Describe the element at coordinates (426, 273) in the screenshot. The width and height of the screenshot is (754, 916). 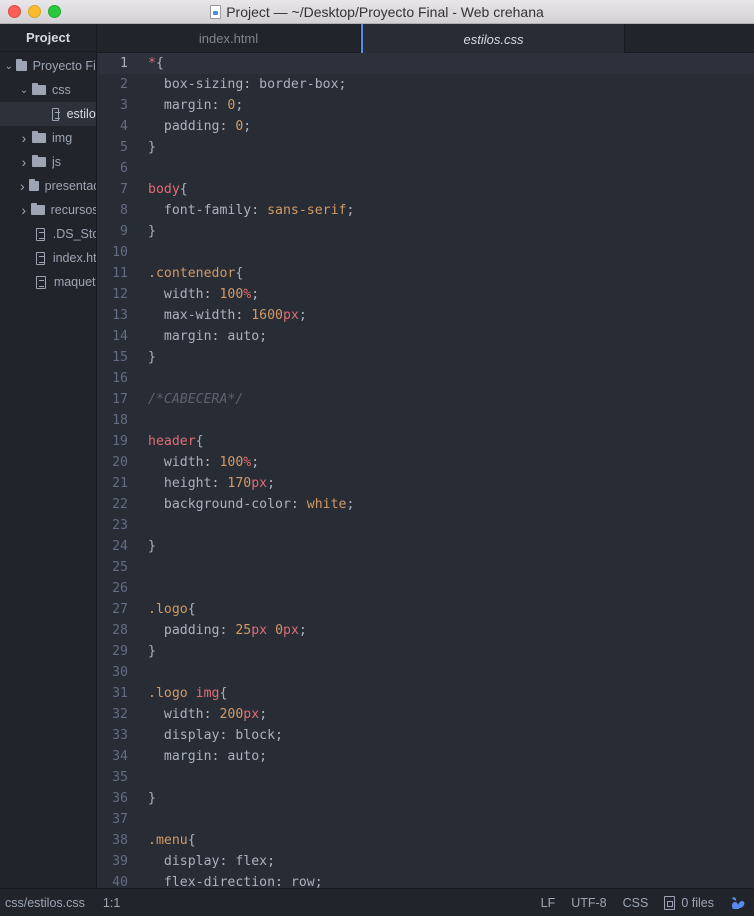
I see `code-line: 11 .contenedor{` at that location.